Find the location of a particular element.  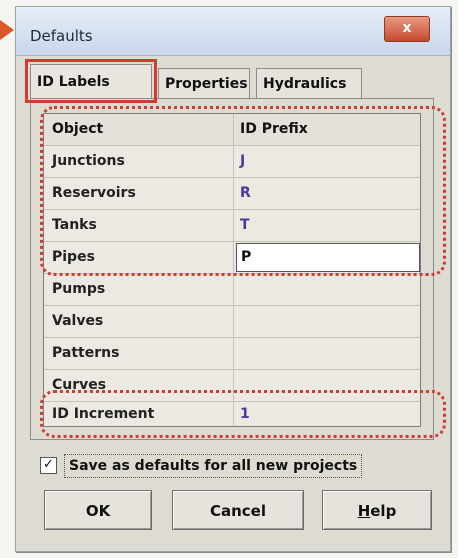

save-defaults-checkbox: ✓ is located at coordinates (48, 465).